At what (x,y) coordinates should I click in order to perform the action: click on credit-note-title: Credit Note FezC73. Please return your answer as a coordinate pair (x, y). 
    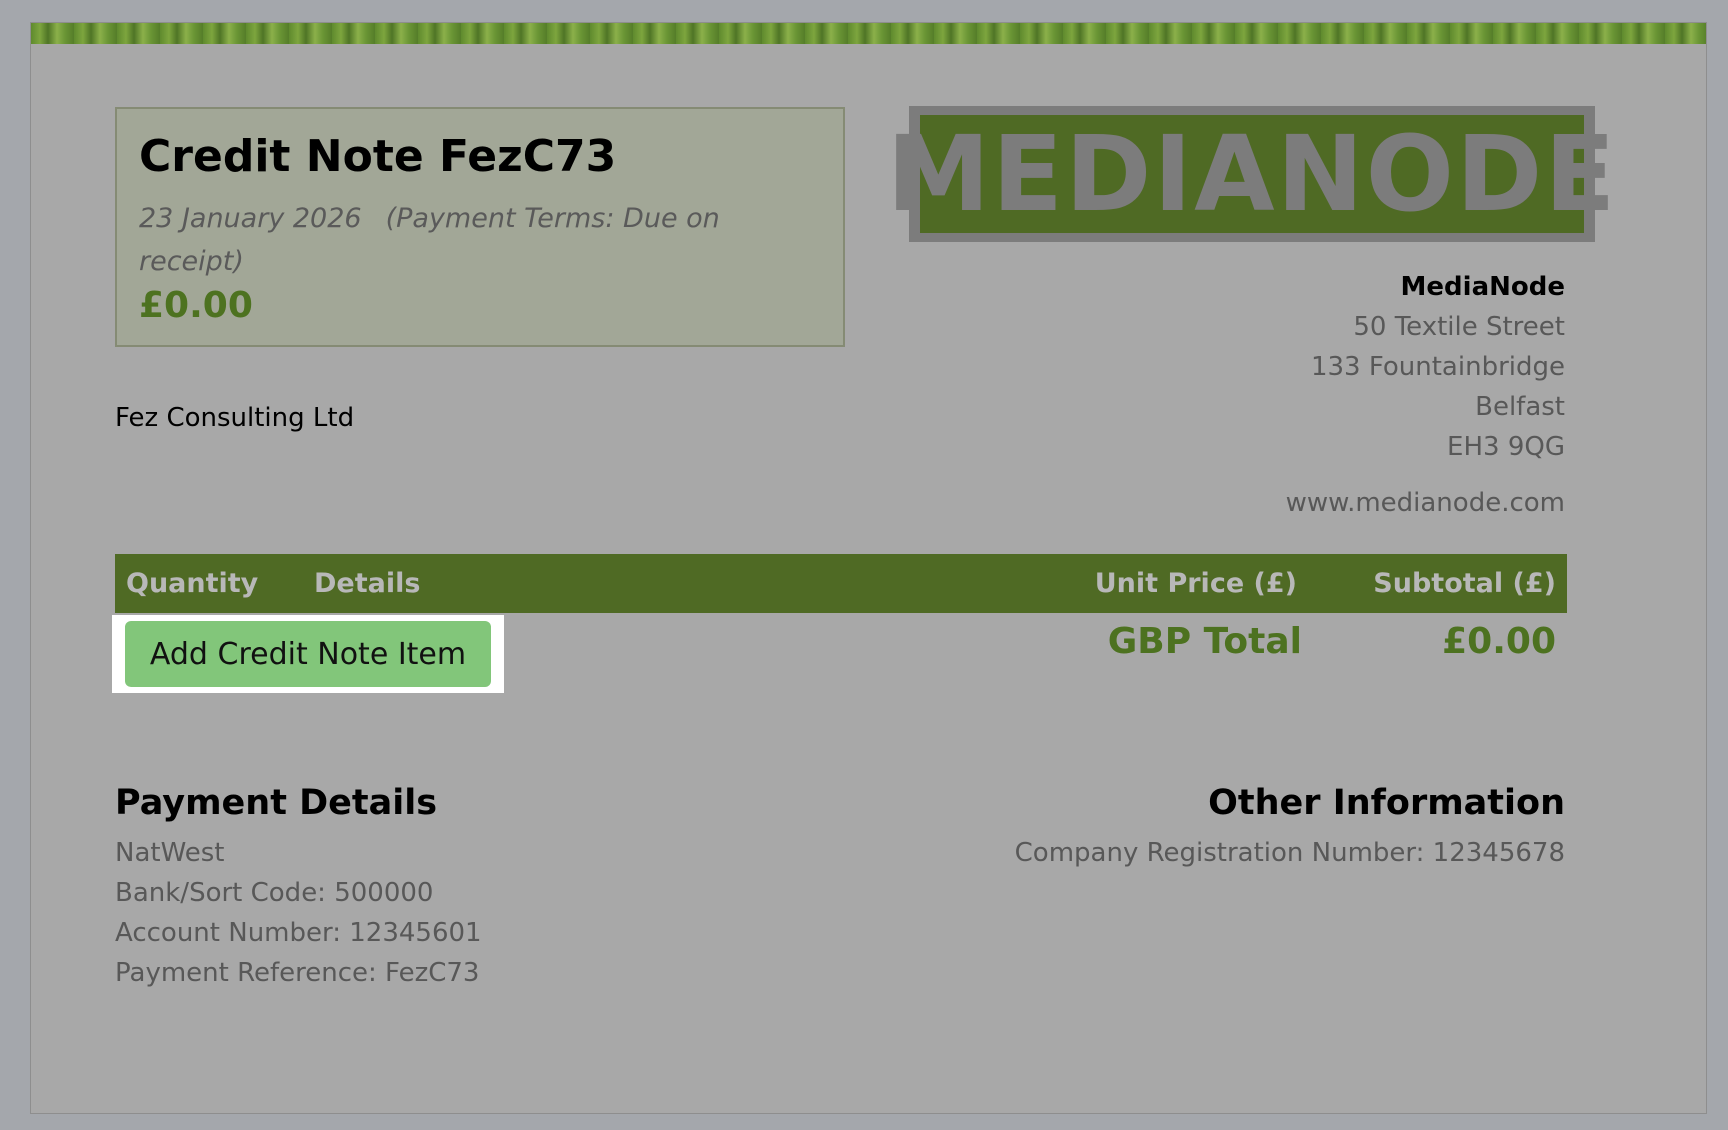
    Looking at the image, I should click on (378, 156).